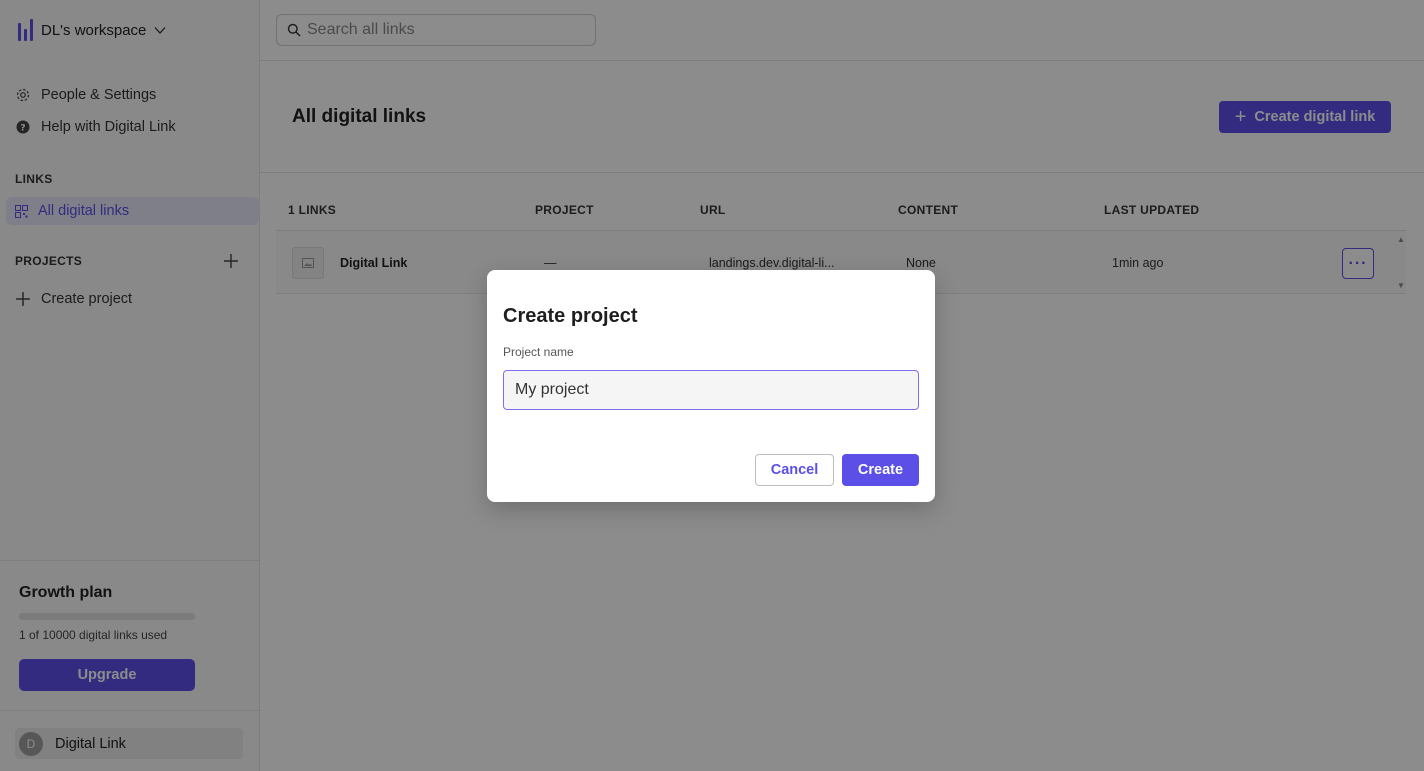  Describe the element at coordinates (538, 352) in the screenshot. I see `project-name-label: Project name` at that location.